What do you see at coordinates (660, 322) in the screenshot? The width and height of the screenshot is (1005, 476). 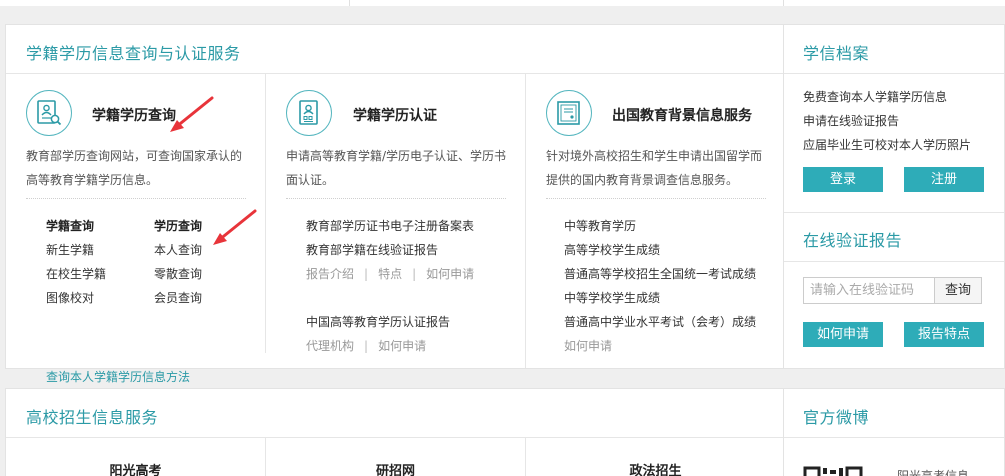 I see `huikao-scores-link: 普通高中学业水平考试（会考）成绩` at bounding box center [660, 322].